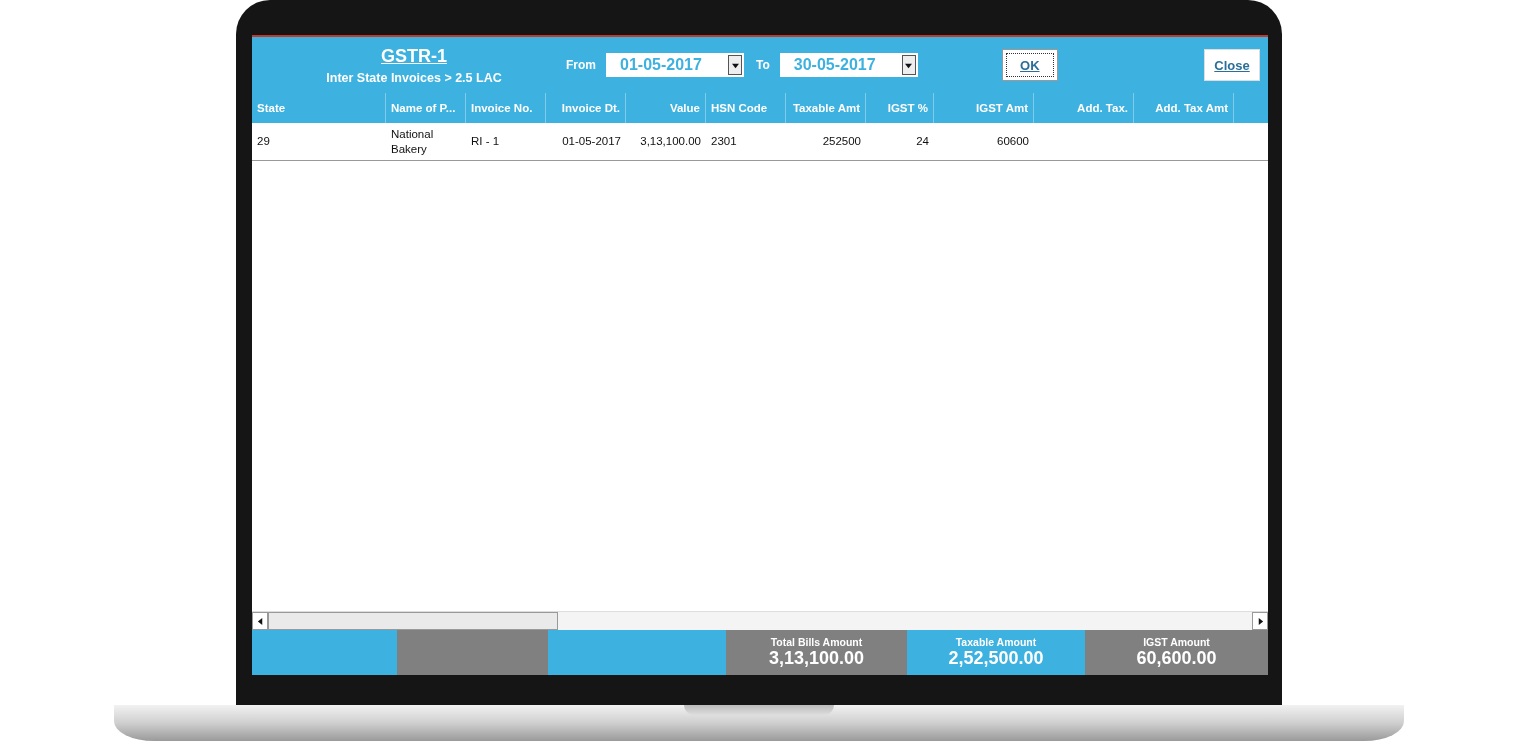 This screenshot has width=1518, height=747. Describe the element at coordinates (922, 141) in the screenshot. I see `table-cell: 24` at that location.